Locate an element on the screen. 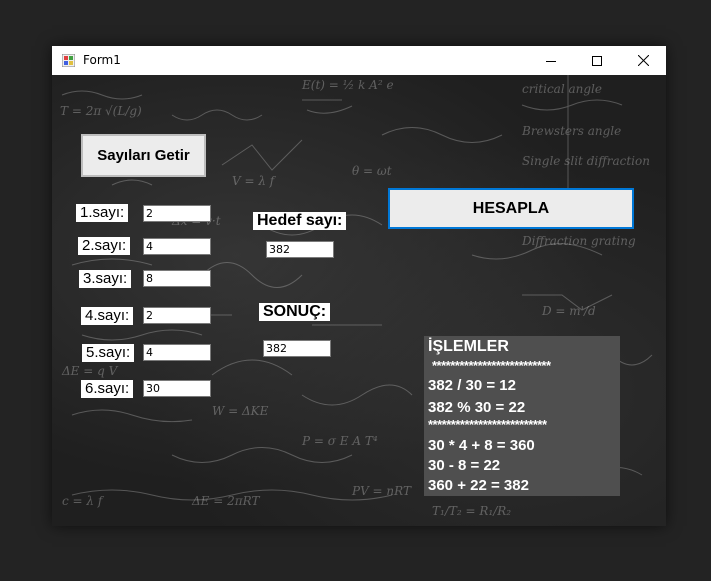  maximize-icon is located at coordinates (597, 60).